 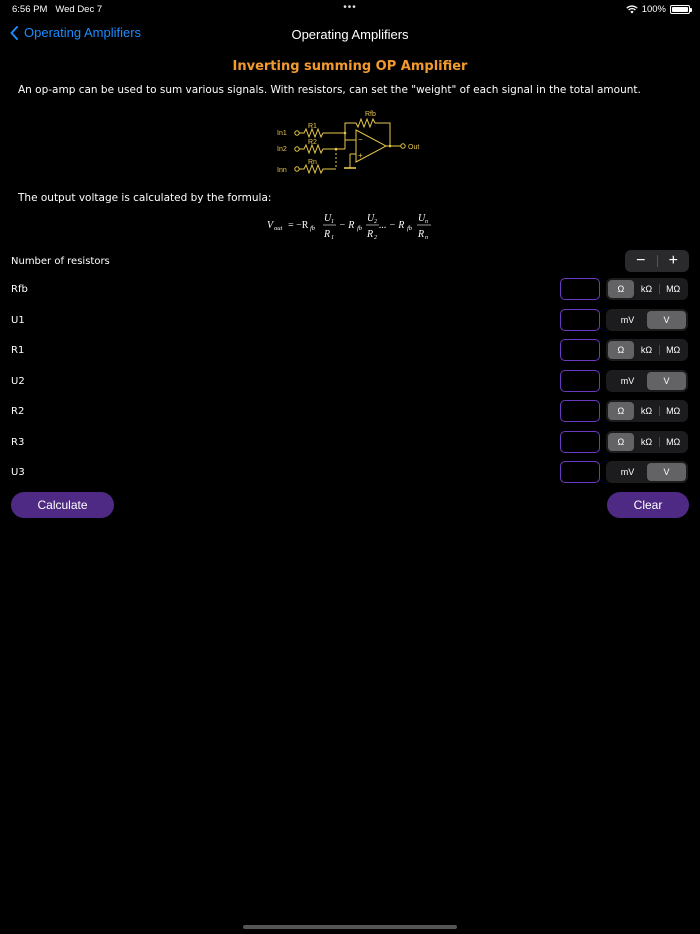 What do you see at coordinates (312, 142) in the screenshot?
I see `circuit-label-r2: R2` at bounding box center [312, 142].